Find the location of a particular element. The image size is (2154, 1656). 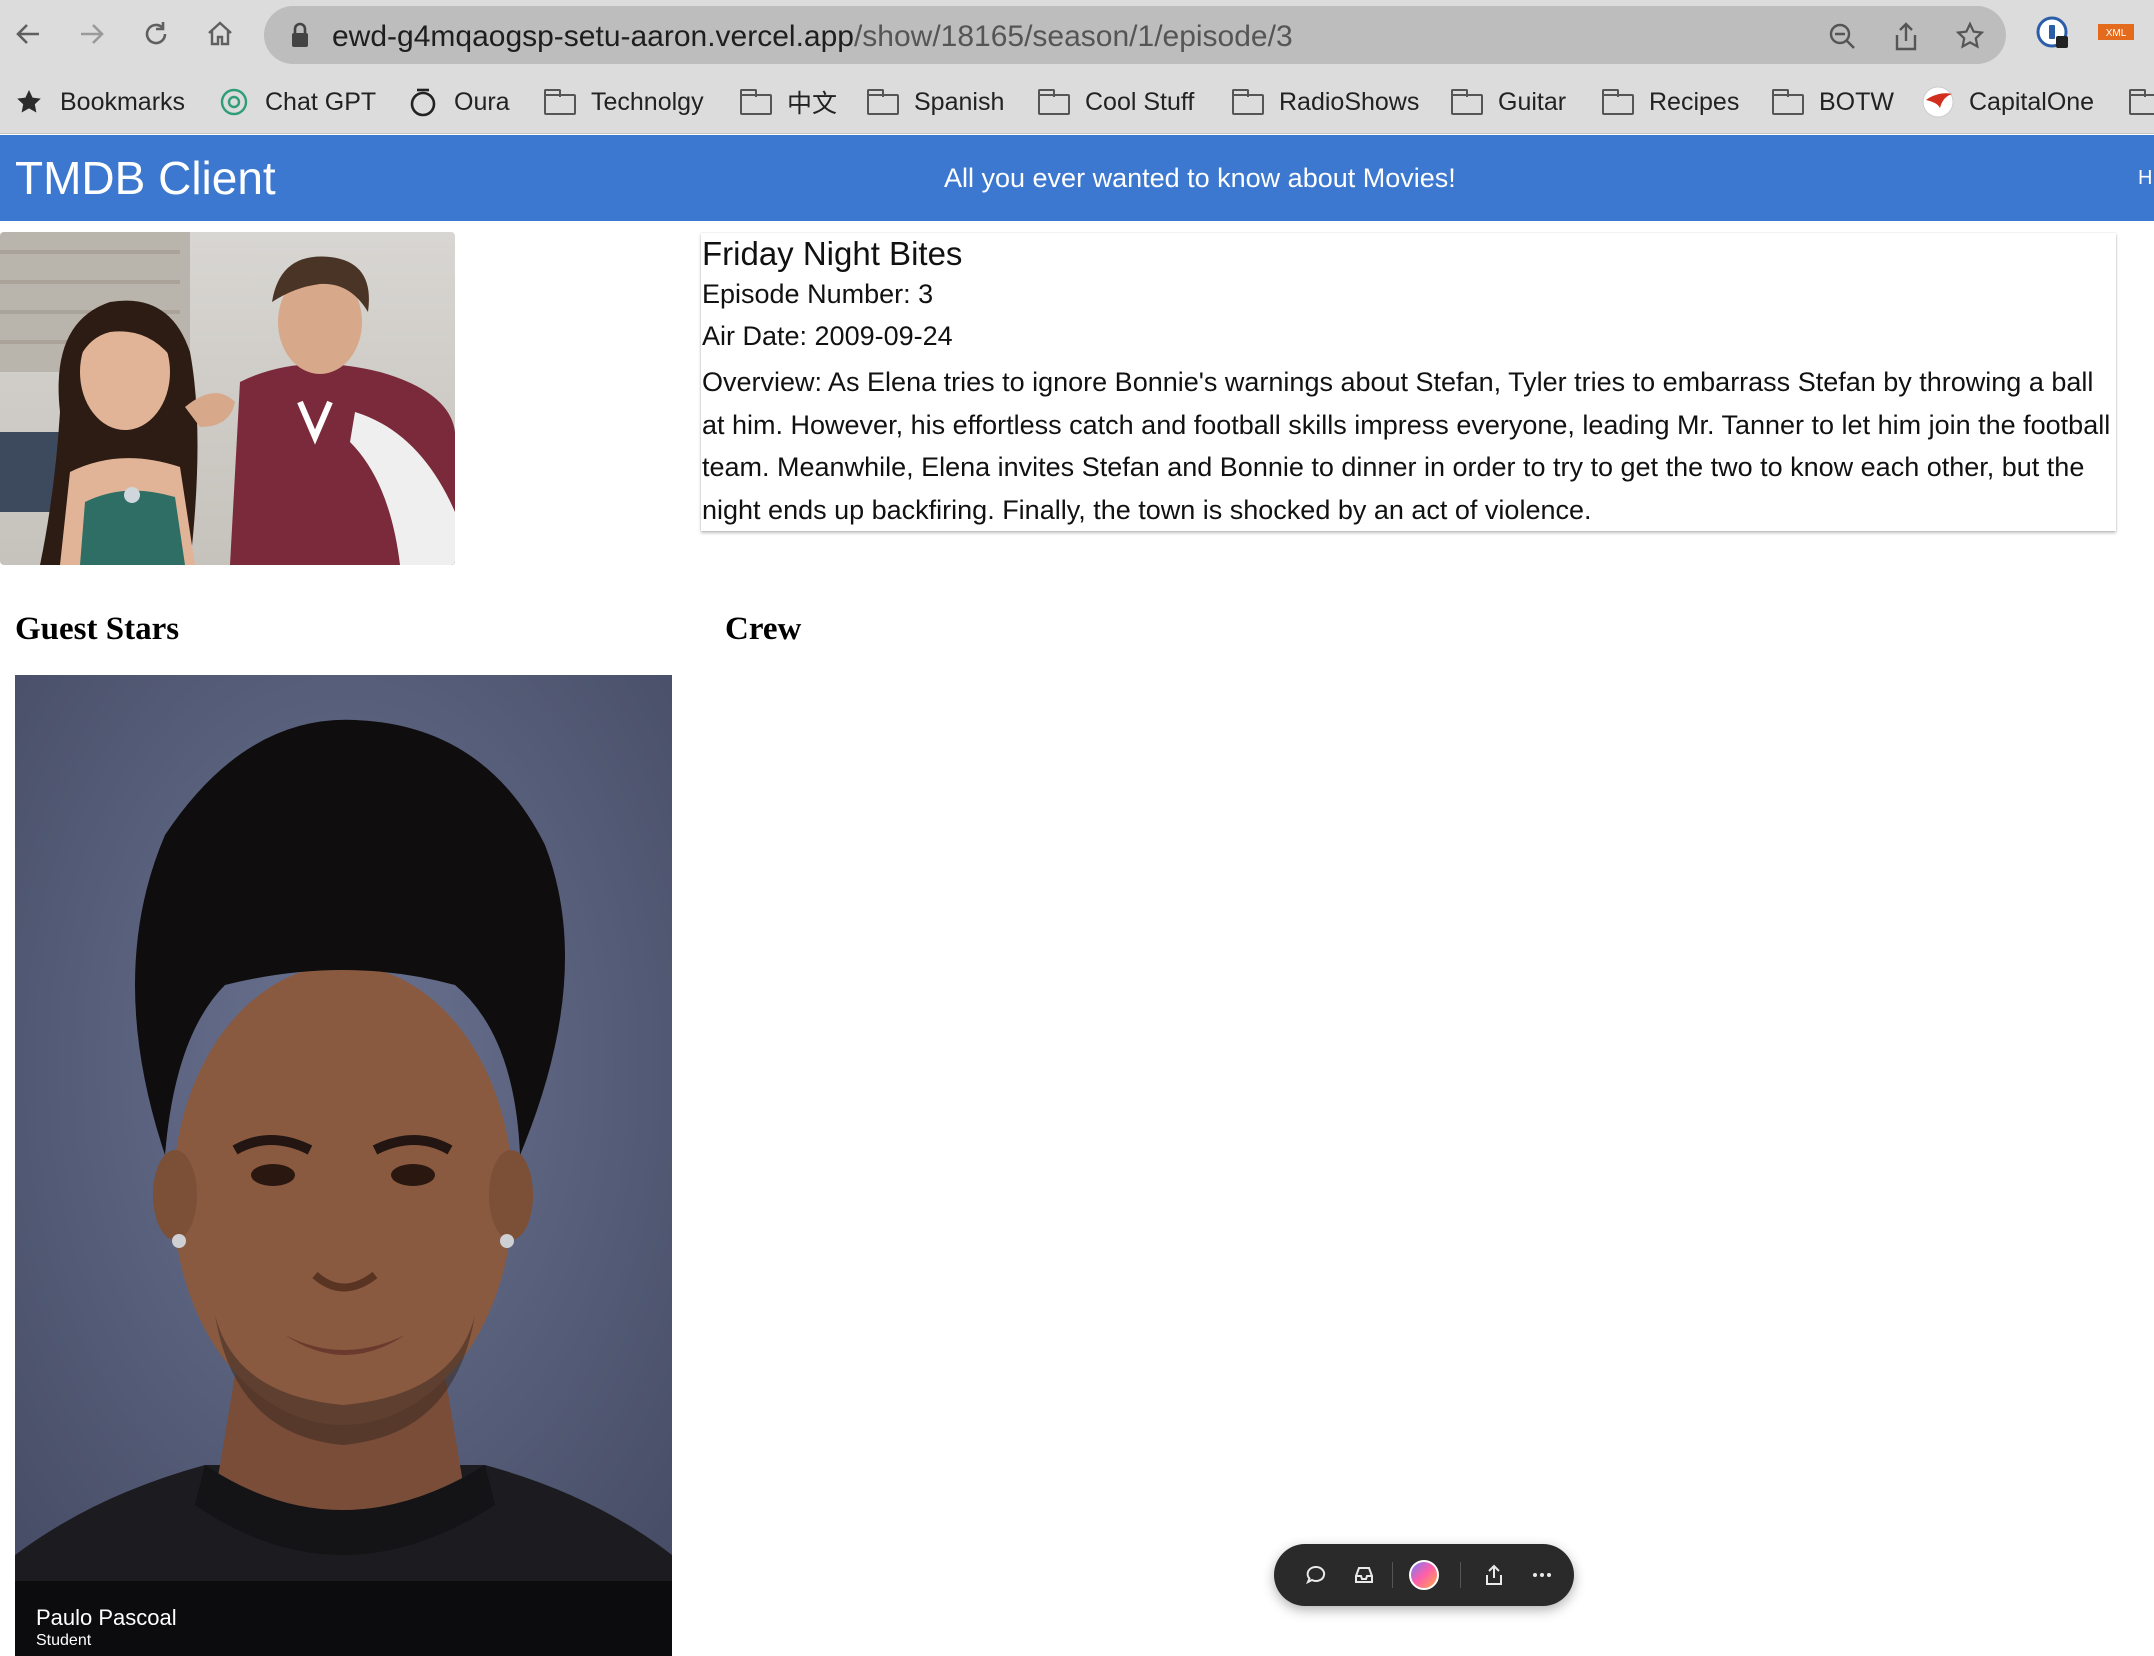

bookmark-label: BOTW is located at coordinates (1856, 101).